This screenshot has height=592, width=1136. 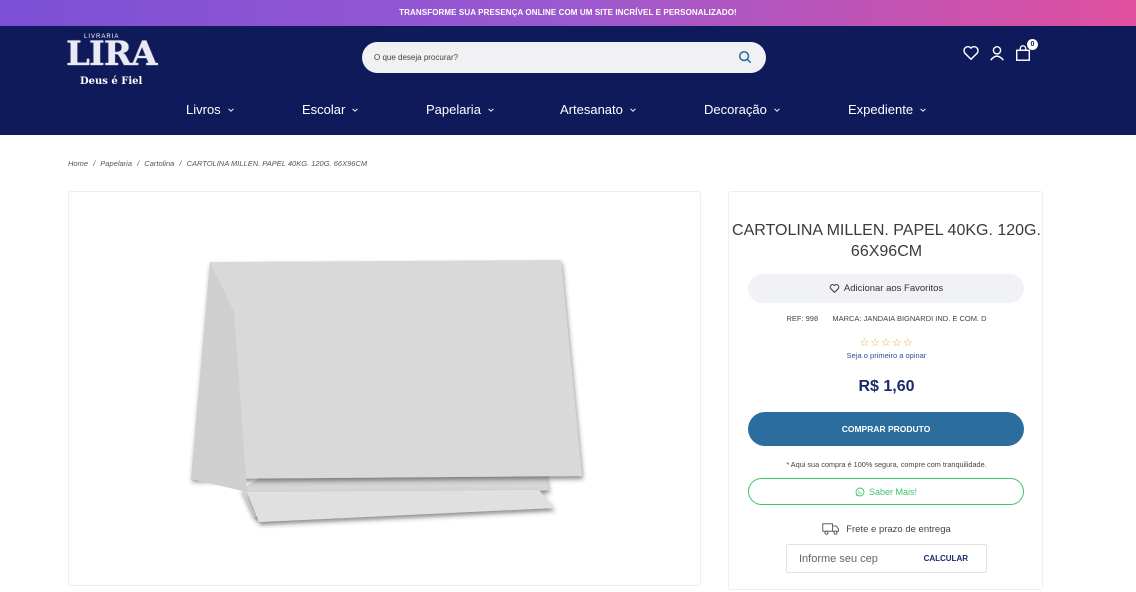 I want to click on favorite-label: Adicionar aos Favoritos, so click(x=893, y=288).